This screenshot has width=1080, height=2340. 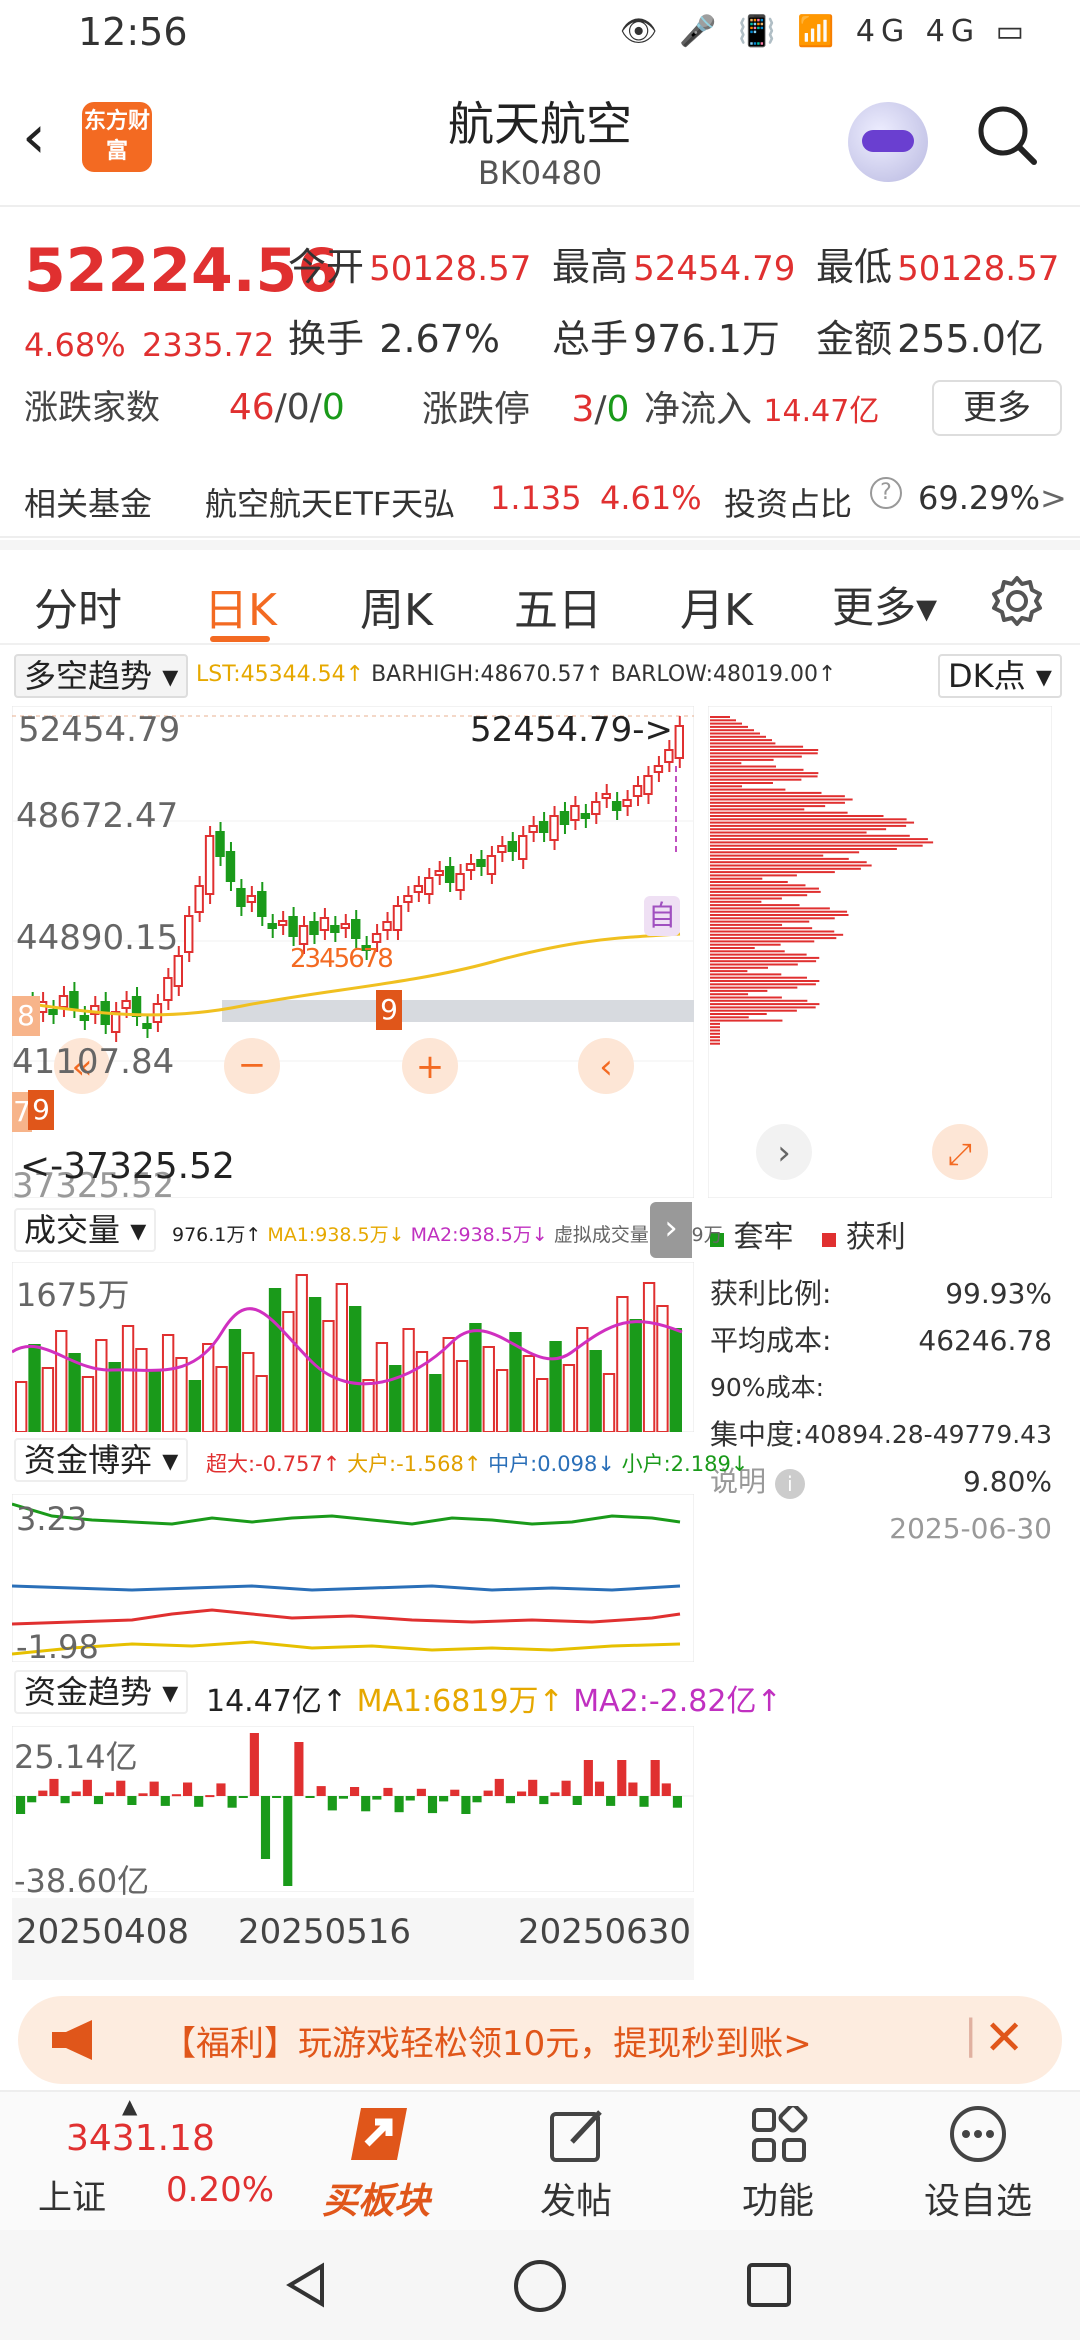 What do you see at coordinates (558, 606) in the screenshot?
I see `tab-five-day: 五日` at bounding box center [558, 606].